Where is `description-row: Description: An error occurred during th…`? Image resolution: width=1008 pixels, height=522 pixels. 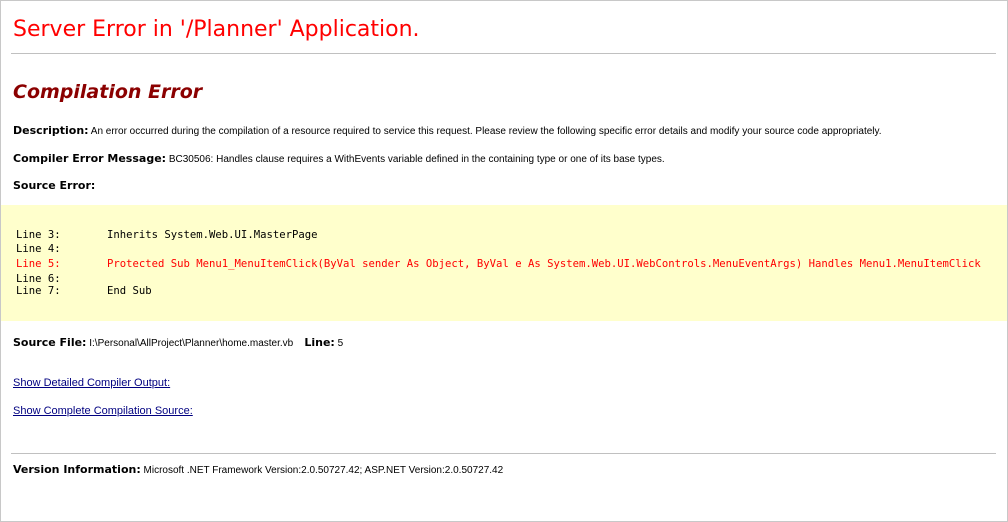
description-row: Description: An error occurred during th… is located at coordinates (447, 130).